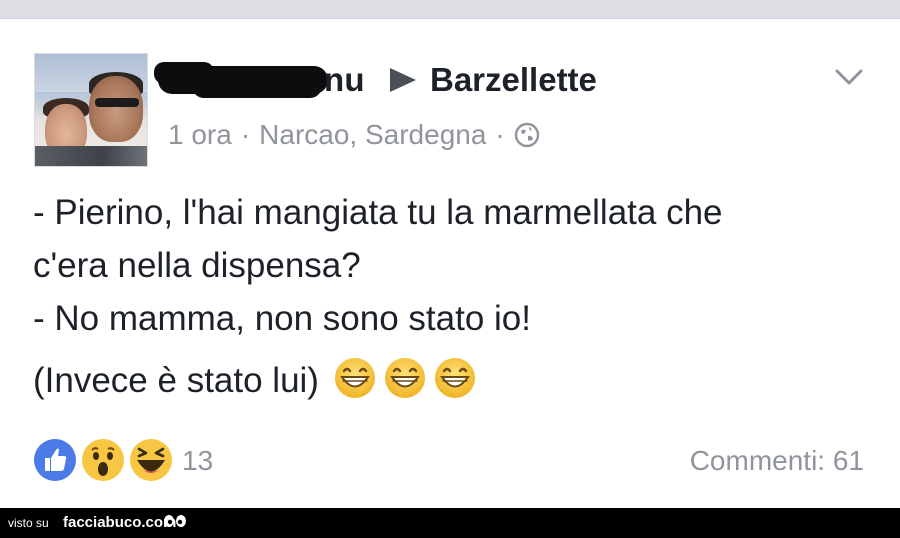  What do you see at coordinates (513, 80) in the screenshot?
I see `group-name-link: Barzellette` at bounding box center [513, 80].